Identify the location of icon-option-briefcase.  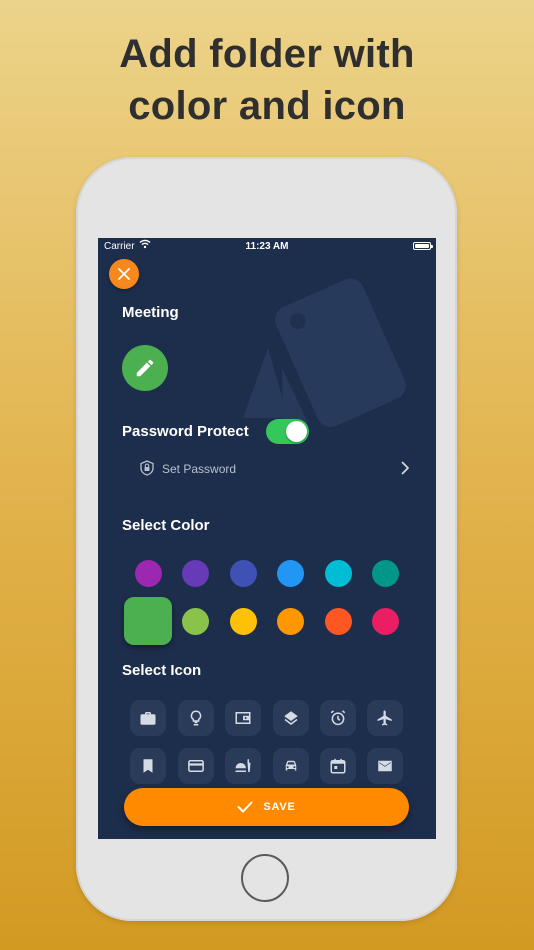
(148, 718).